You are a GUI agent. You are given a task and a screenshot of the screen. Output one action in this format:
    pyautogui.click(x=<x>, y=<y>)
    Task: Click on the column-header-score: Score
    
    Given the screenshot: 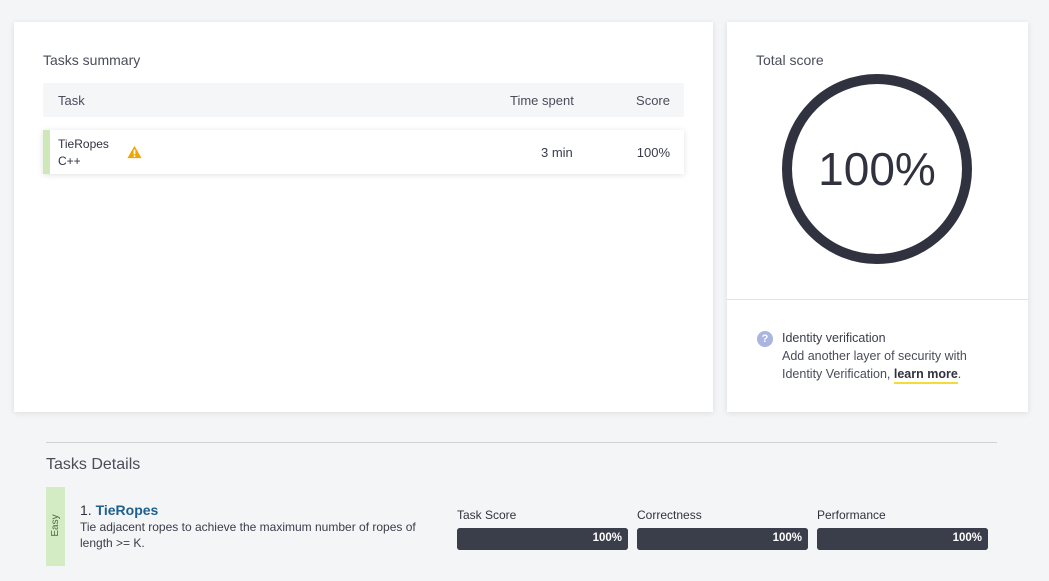 What is the action you would take?
    pyautogui.click(x=653, y=100)
    